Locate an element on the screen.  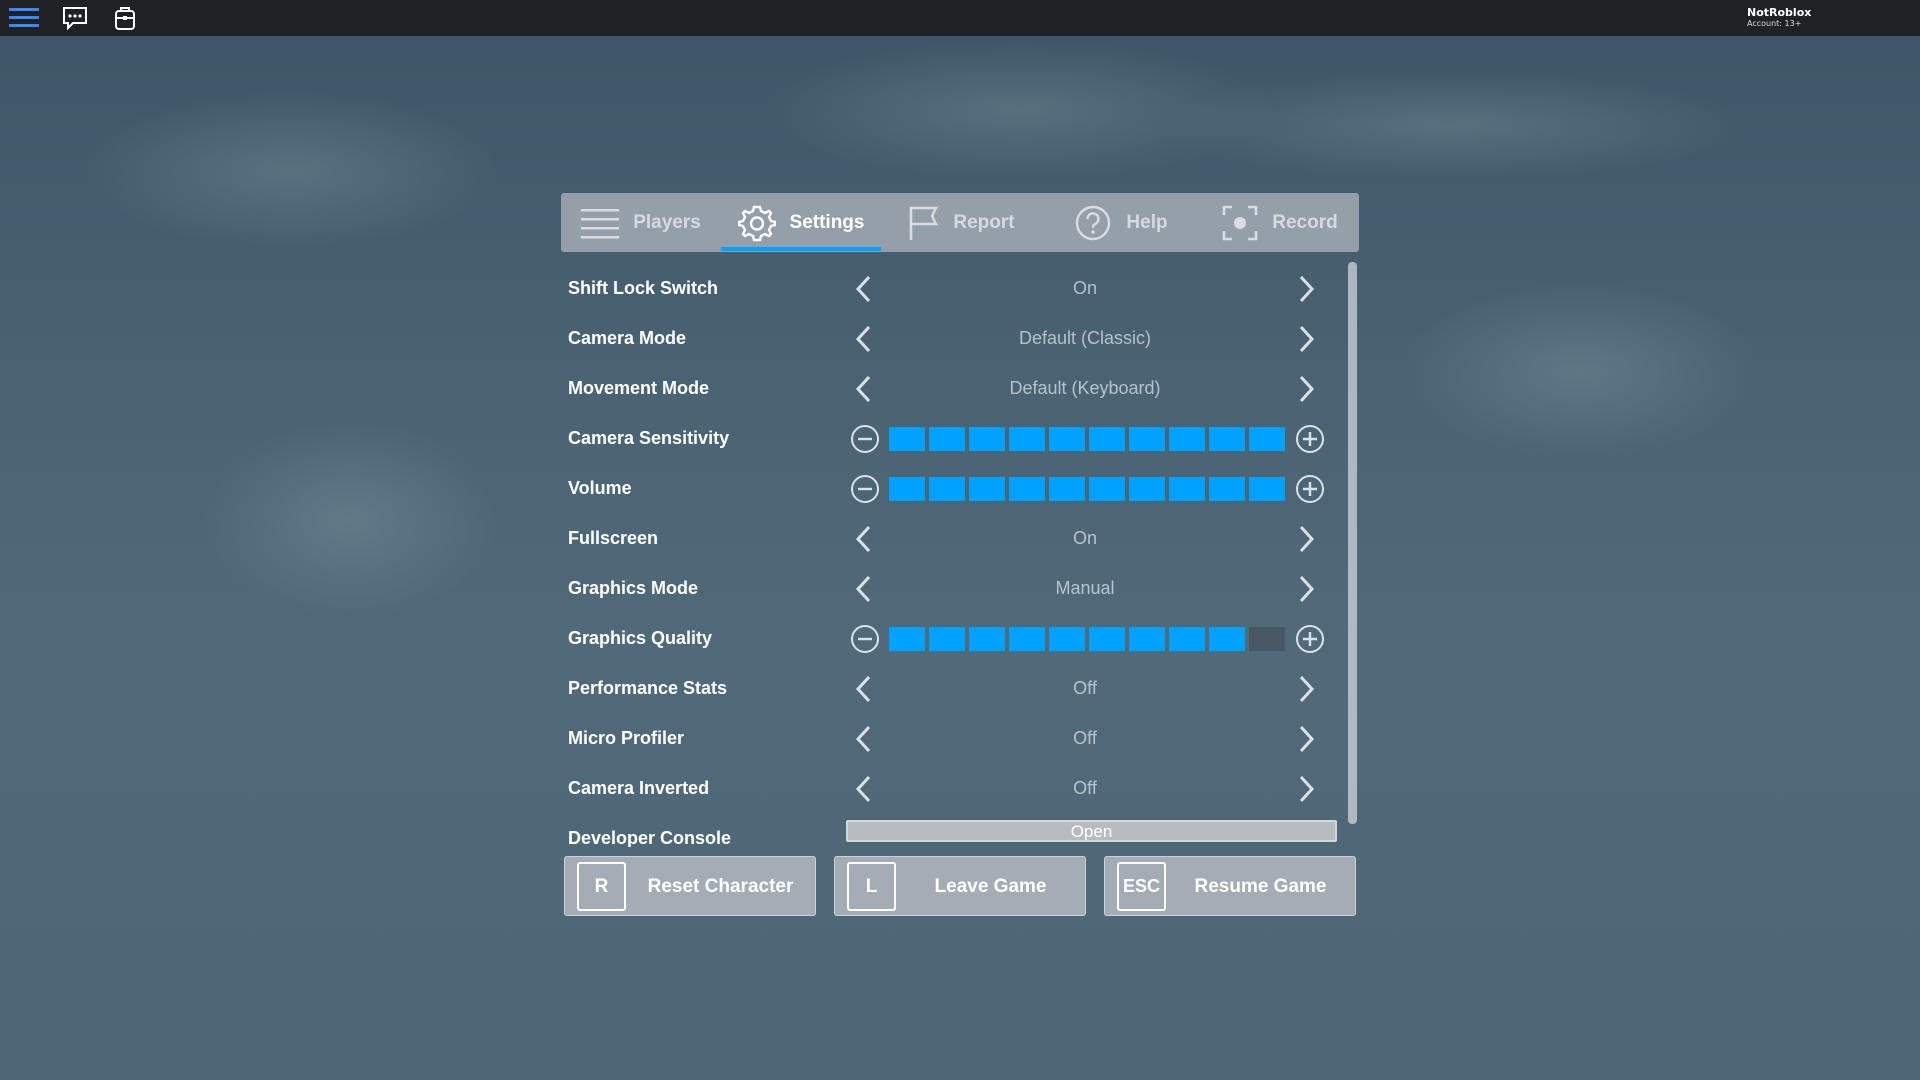
setting-selector: Default (Classic) is located at coordinates (1085, 339).